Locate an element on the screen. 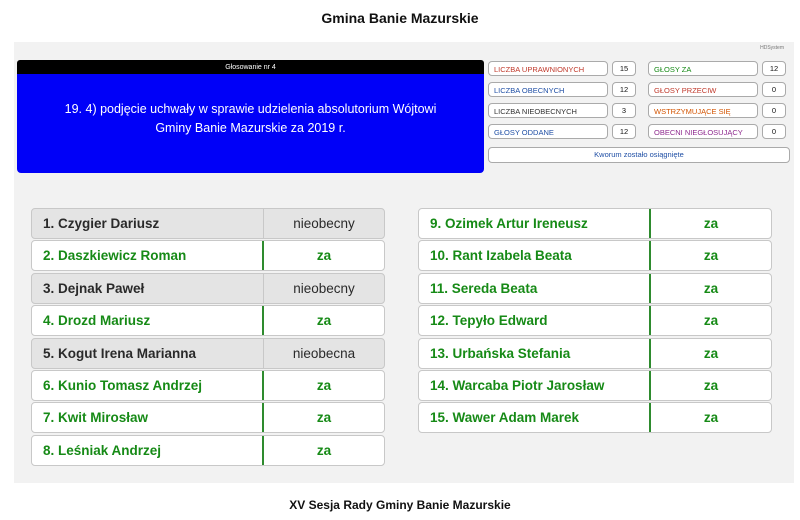  member-name: 14. Warcaba Piotr Jarosław is located at coordinates (535, 385).